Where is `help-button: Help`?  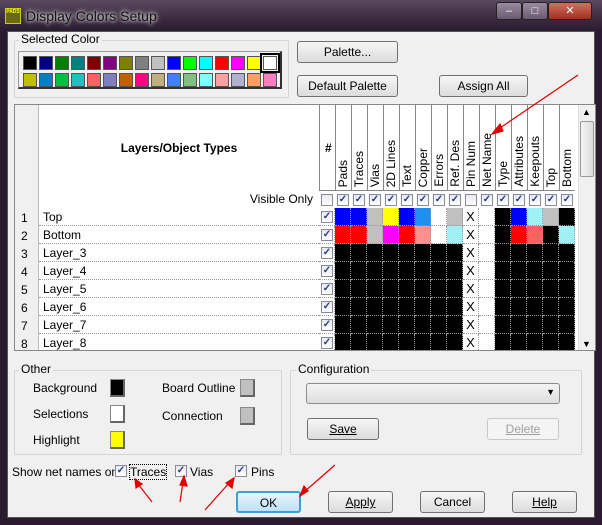
help-button: Help is located at coordinates (544, 502).